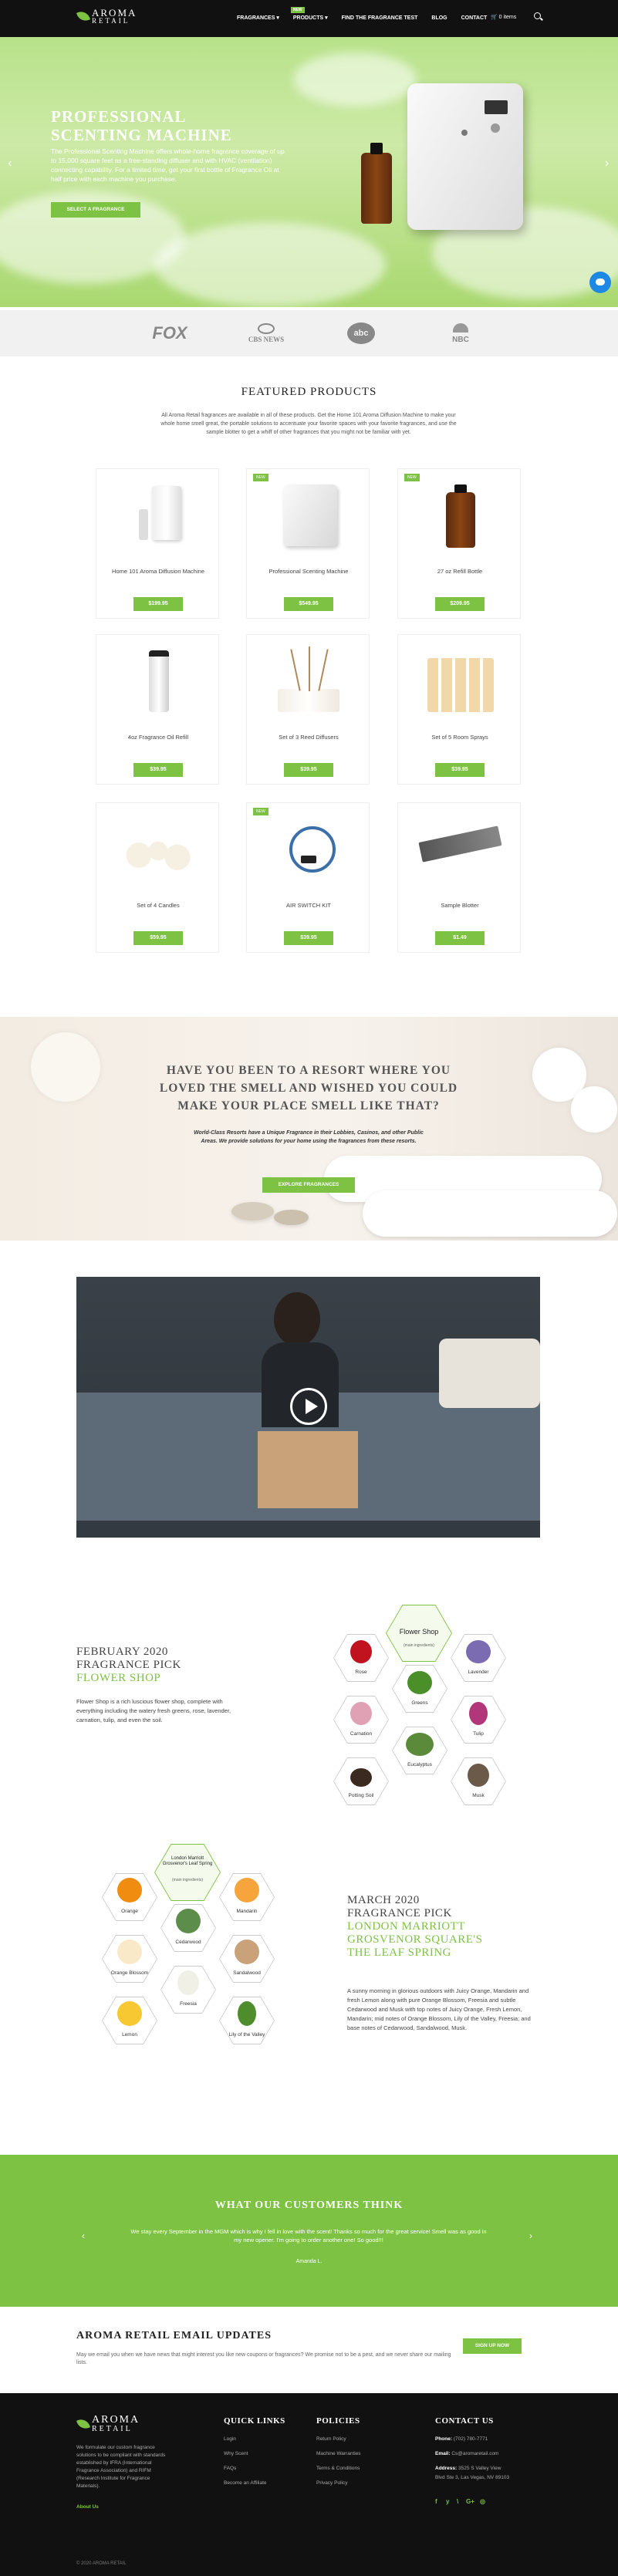 This screenshot has width=618, height=2576. I want to click on note-hex-potting-soil: Potting Soil, so click(361, 1781).